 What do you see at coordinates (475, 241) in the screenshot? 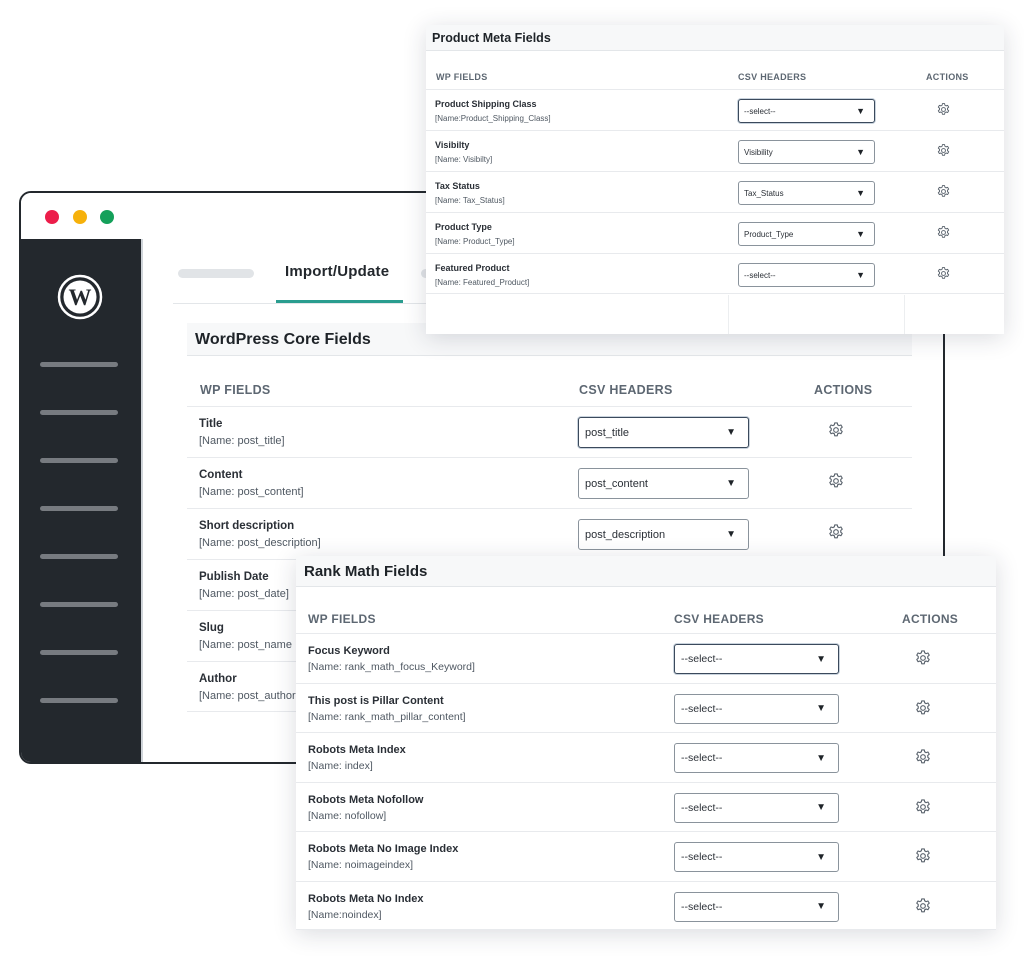
I see `field-name: [Name: Product_Type]` at bounding box center [475, 241].